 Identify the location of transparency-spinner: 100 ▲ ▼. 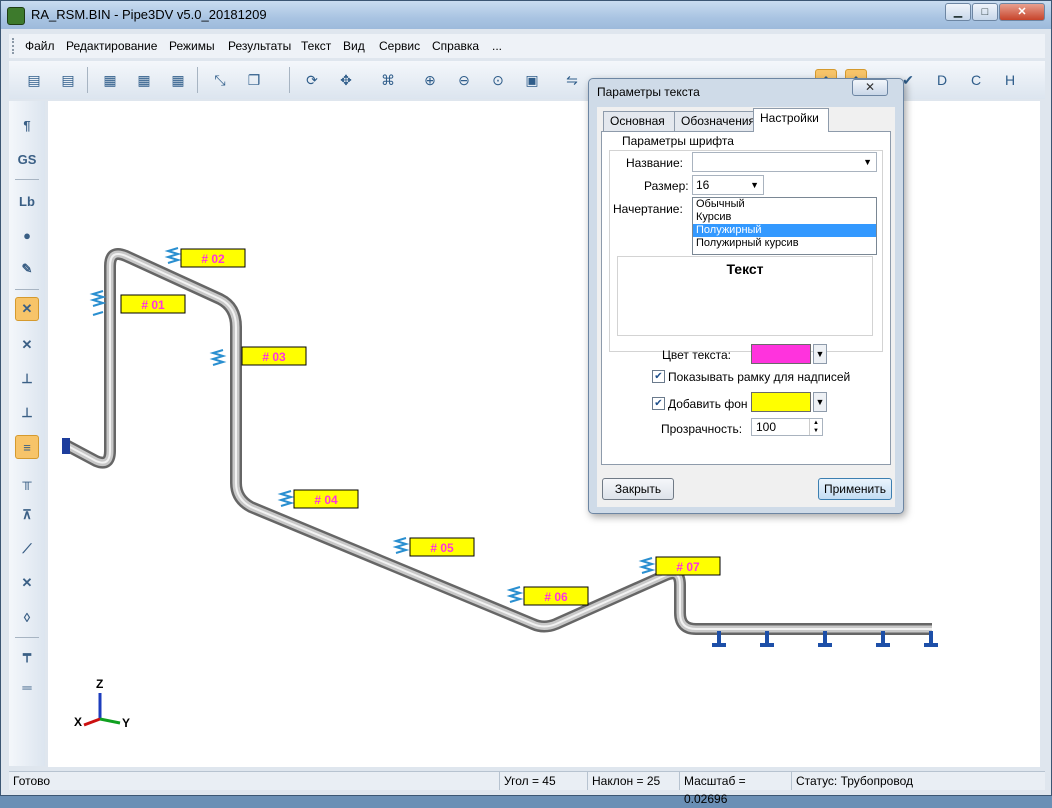
(787, 427).